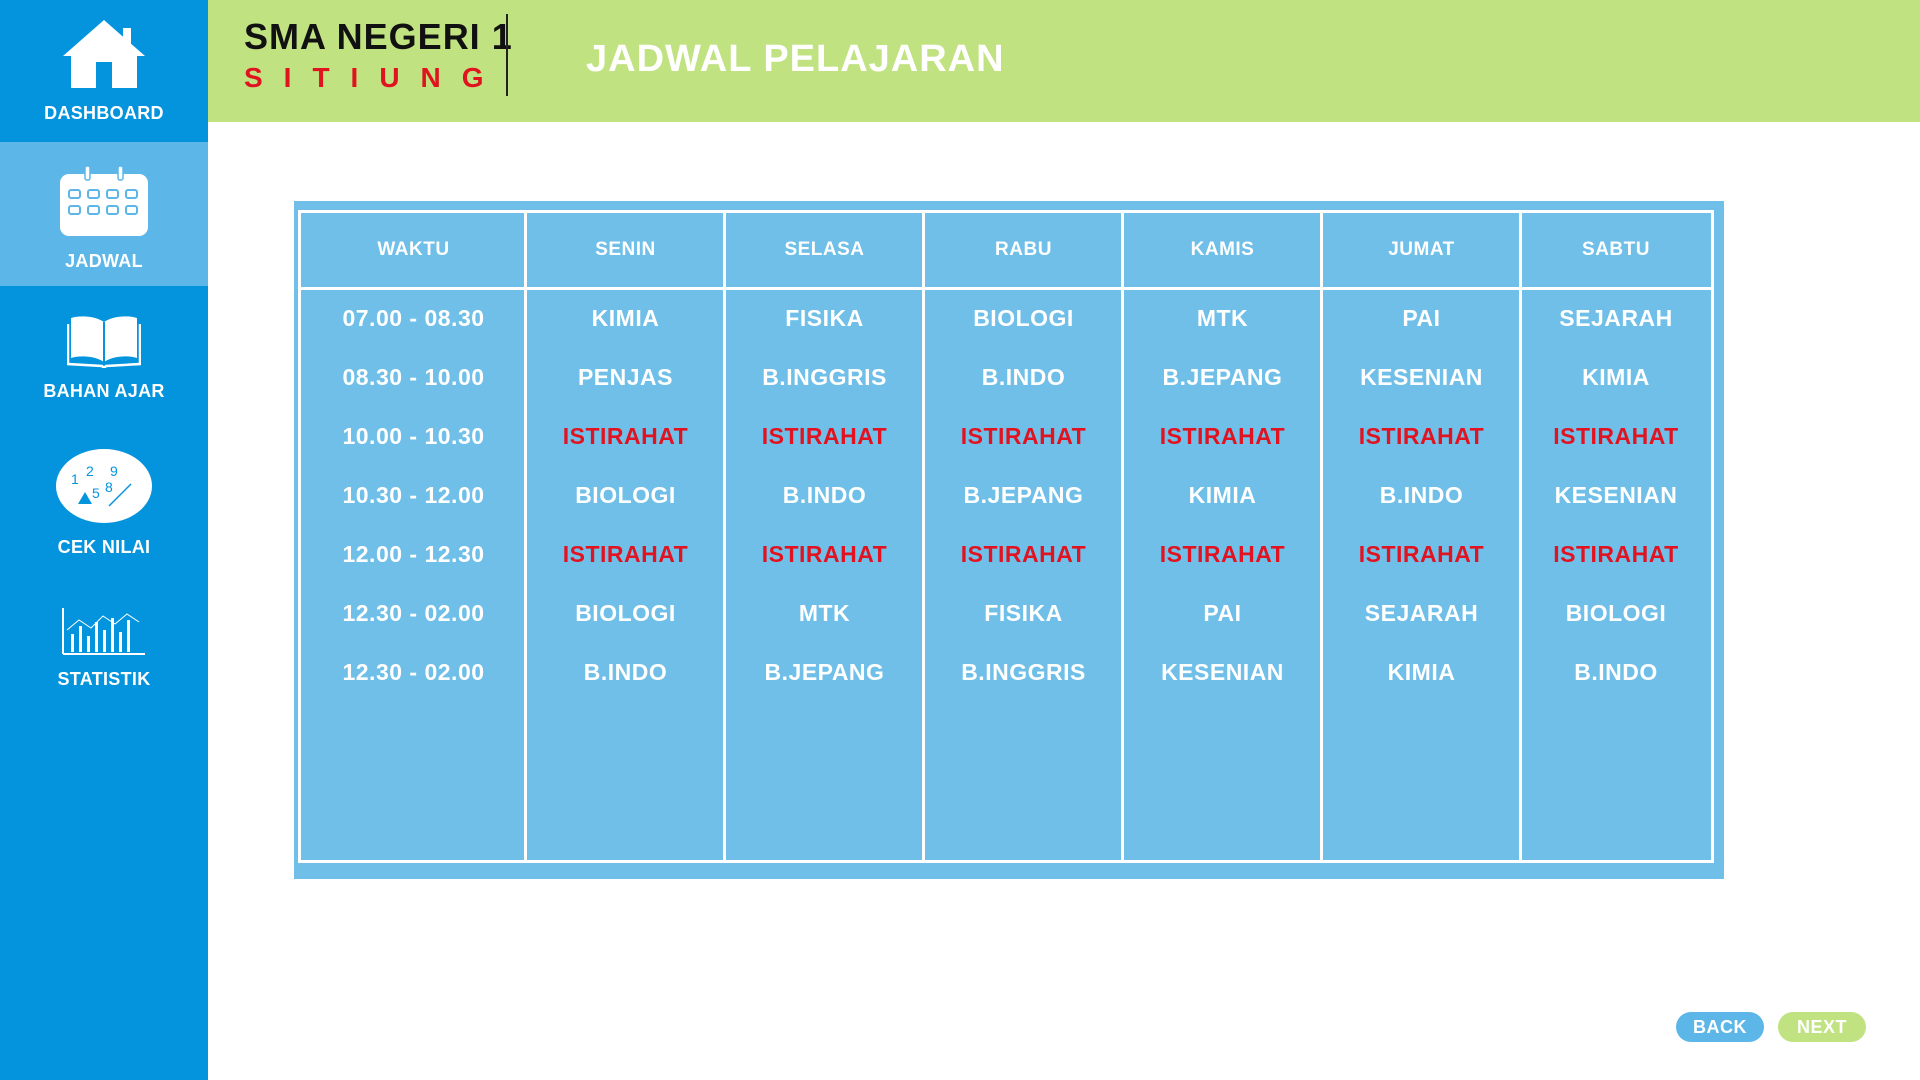 Image resolution: width=1920 pixels, height=1080 pixels. Describe the element at coordinates (96, 493) in the screenshot. I see `svg-text: 5` at that location.